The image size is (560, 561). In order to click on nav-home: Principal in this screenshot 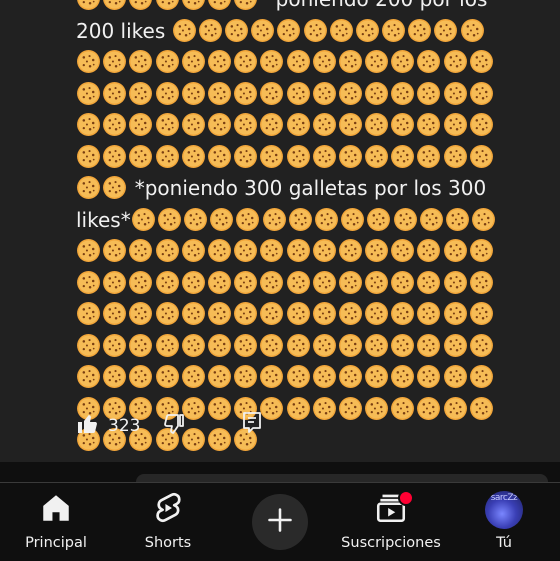, I will do `click(56, 521)`.